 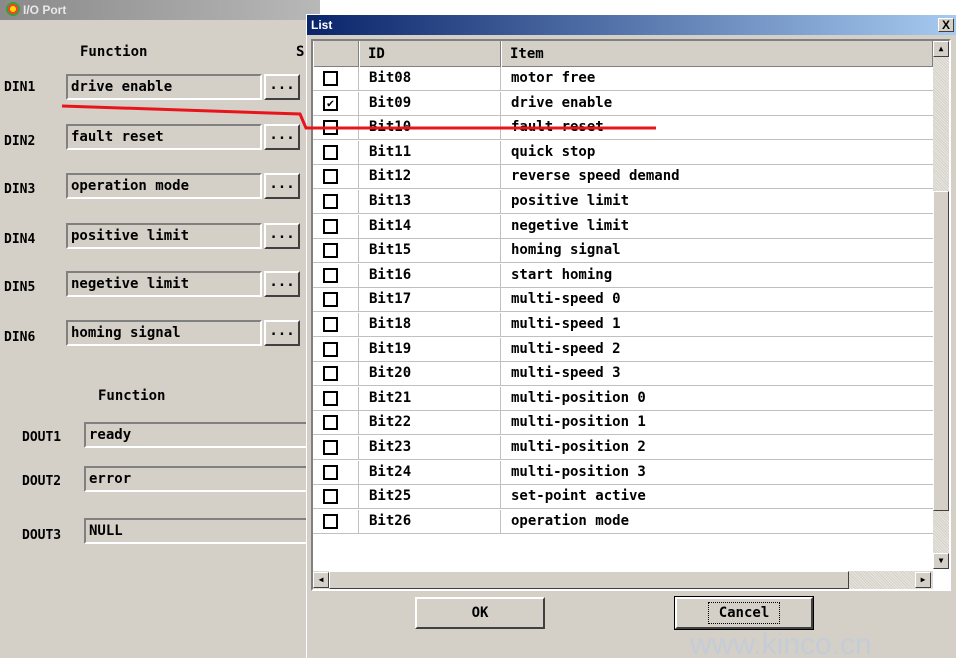 I want to click on horizontal-scrollbar: ◀ ▶, so click(x=623, y=580).